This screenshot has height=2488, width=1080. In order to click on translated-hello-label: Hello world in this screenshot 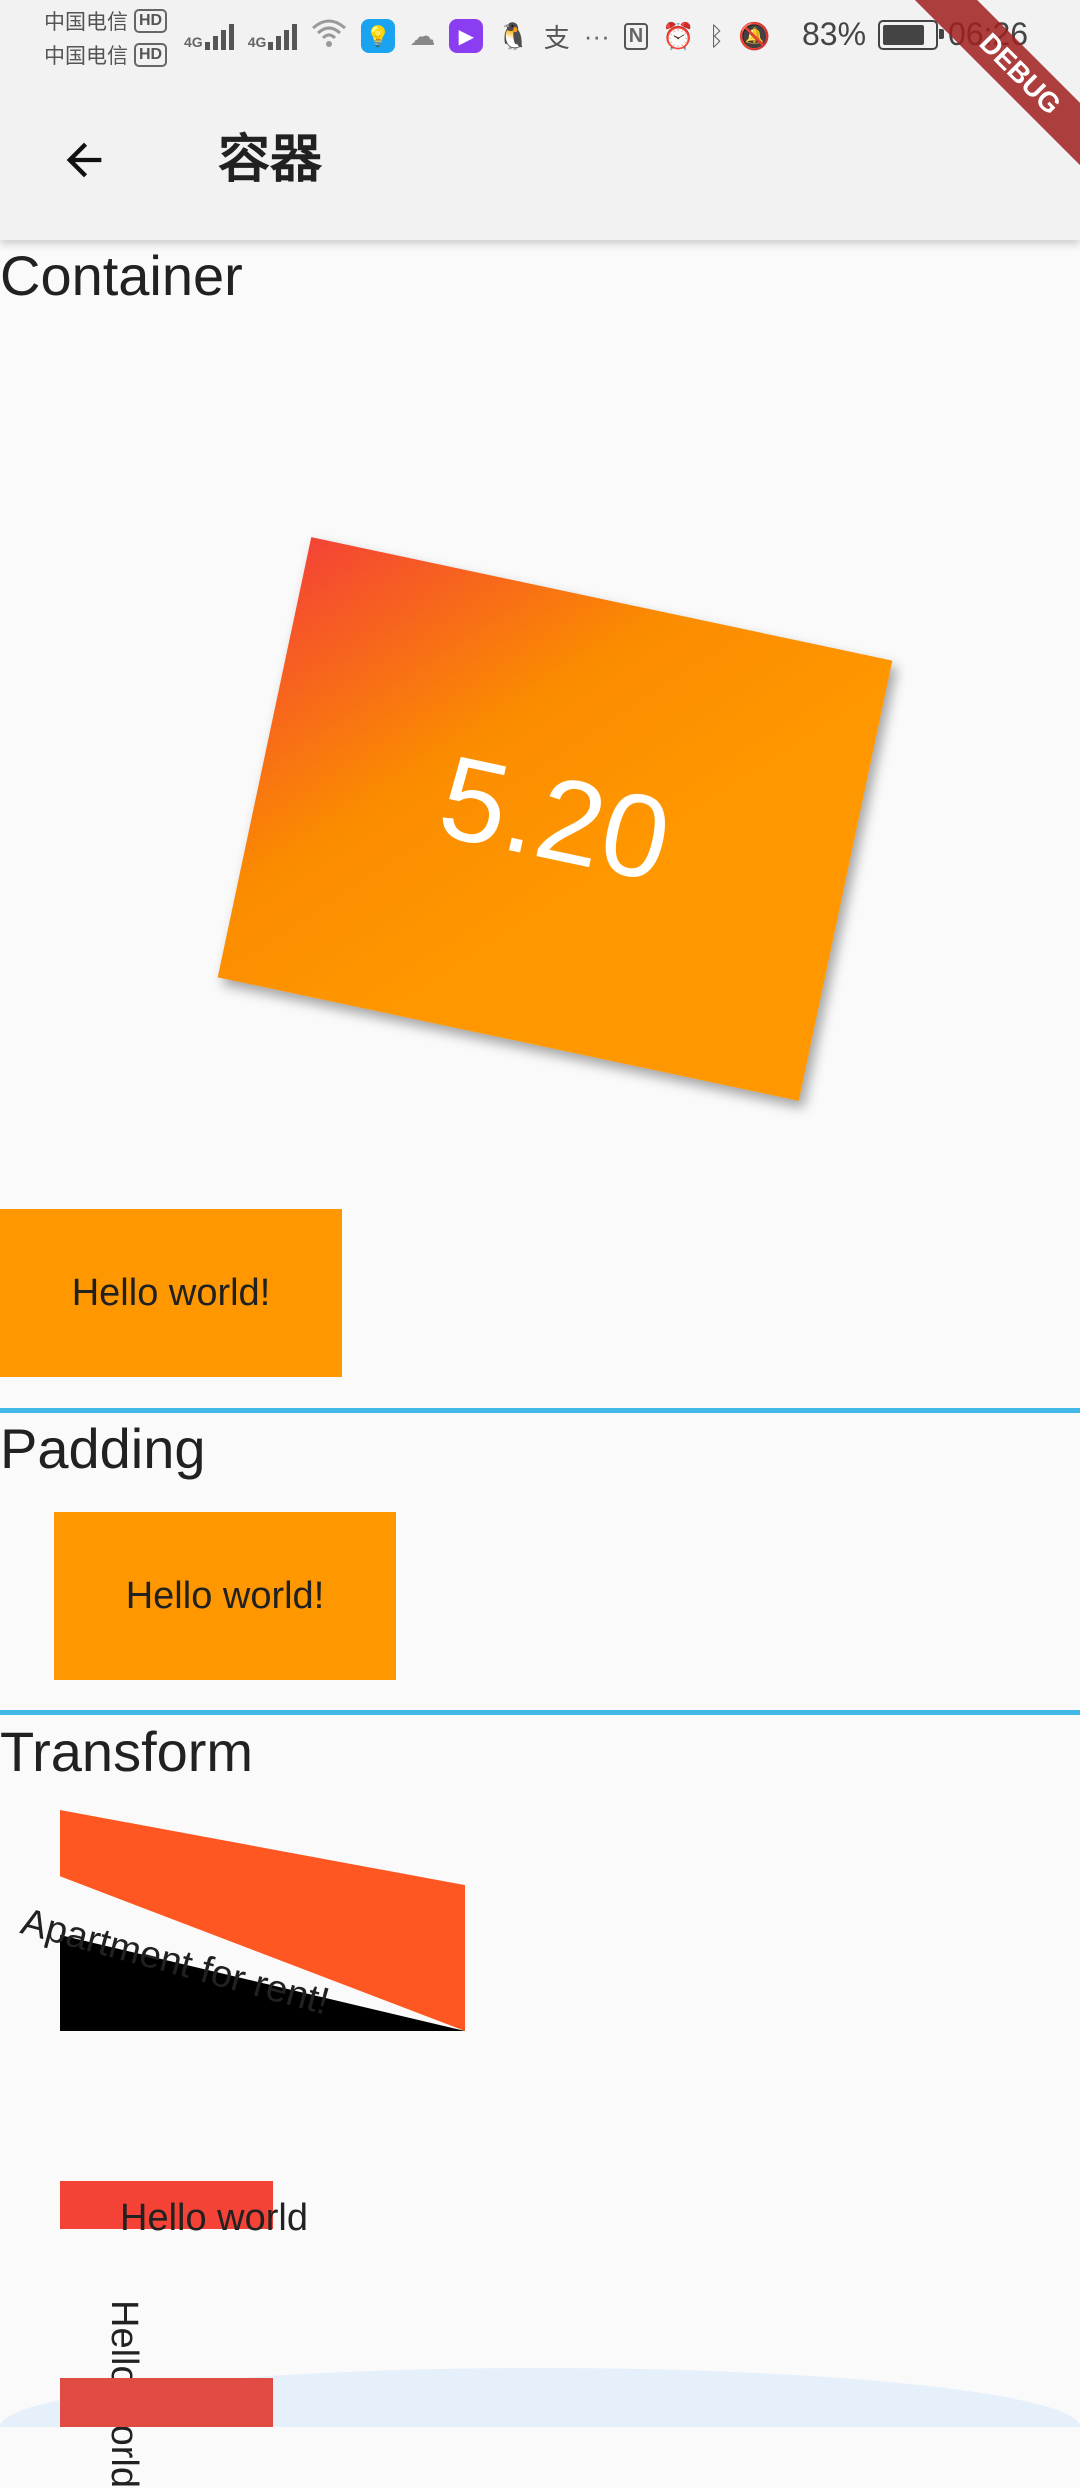, I will do `click(214, 2218)`.